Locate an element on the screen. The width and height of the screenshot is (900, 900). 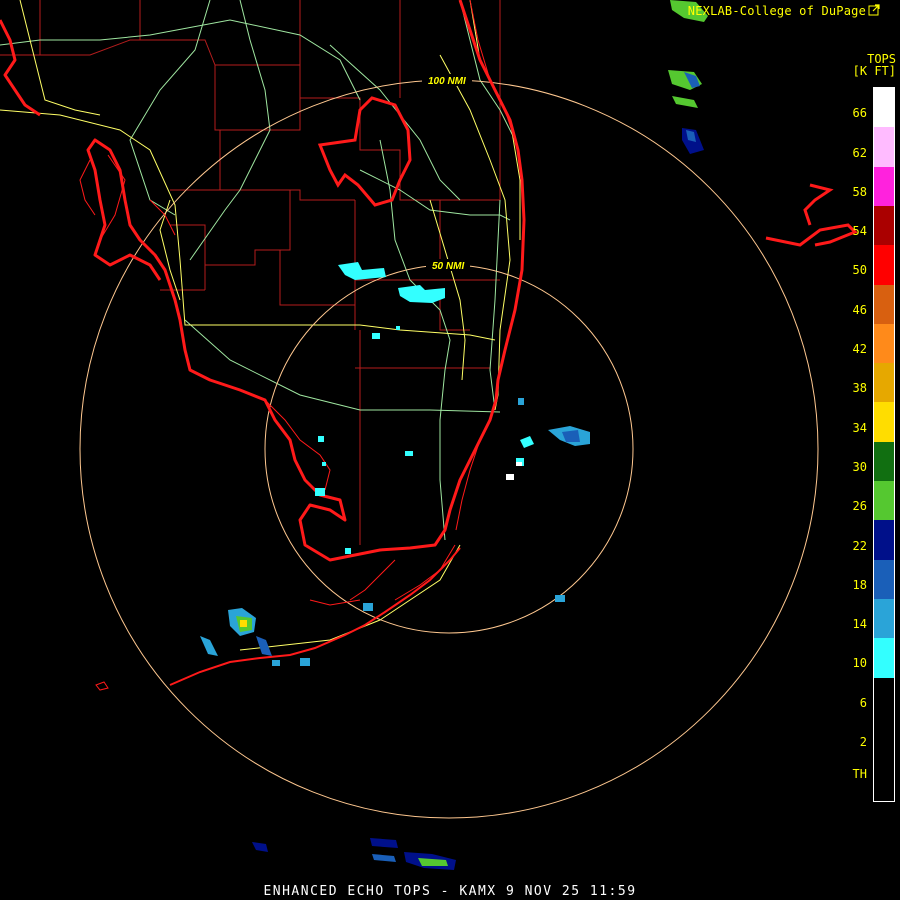
legend-label: 26 is located at coordinates (859, 506).